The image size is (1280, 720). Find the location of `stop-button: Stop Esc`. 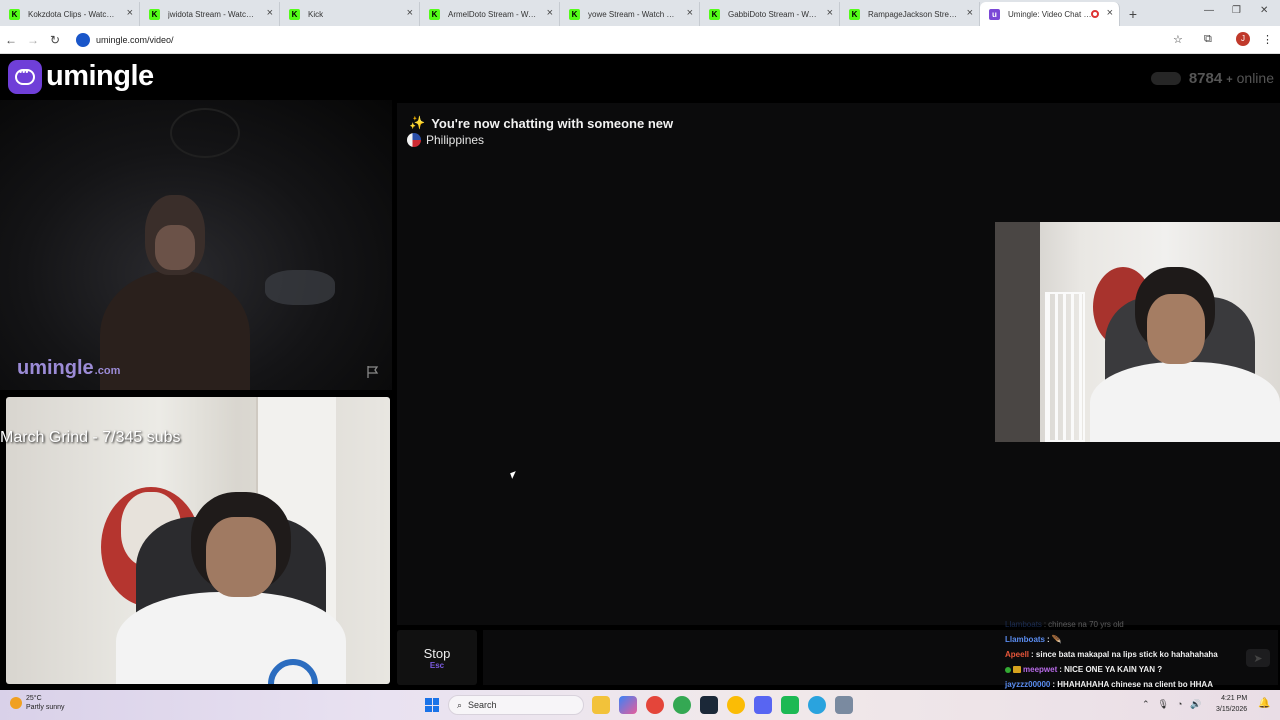

stop-button: Stop Esc is located at coordinates (437, 657).